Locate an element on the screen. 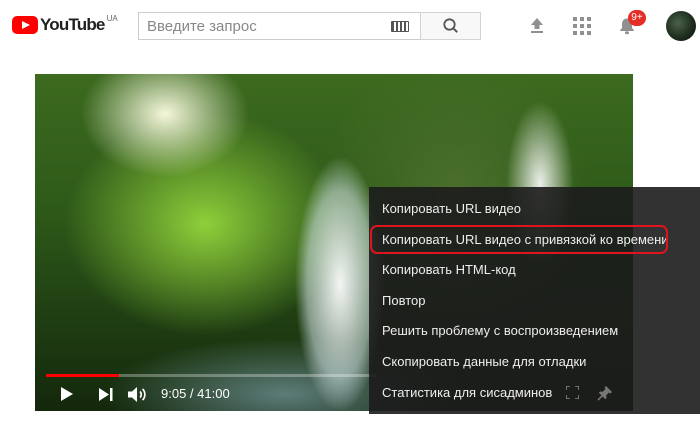 The image size is (700, 422). pin-icon is located at coordinates (604, 393).